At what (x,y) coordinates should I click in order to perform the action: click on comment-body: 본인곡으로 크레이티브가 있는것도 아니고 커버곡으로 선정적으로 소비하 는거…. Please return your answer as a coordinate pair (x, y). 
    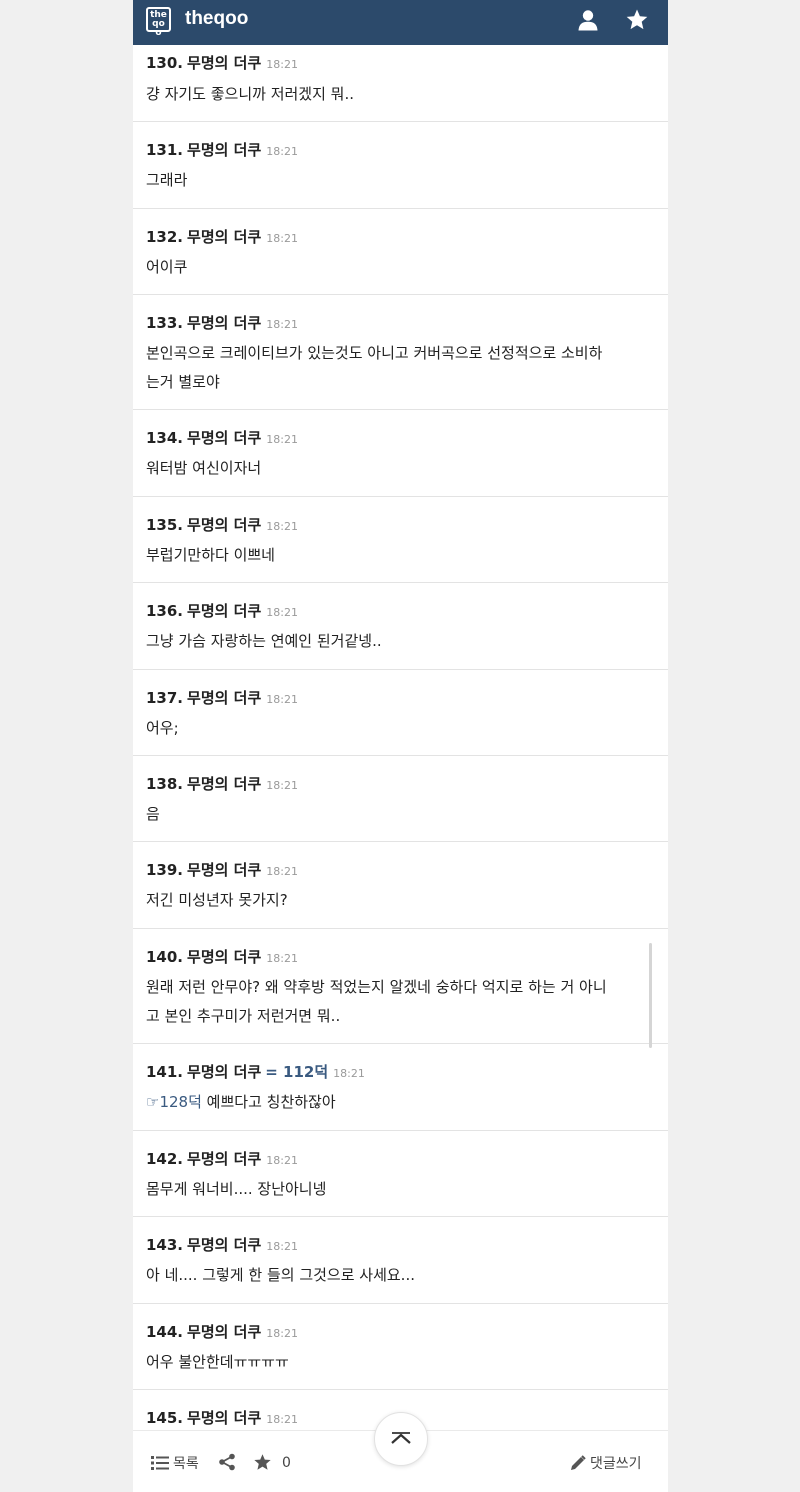
    Looking at the image, I should click on (398, 368).